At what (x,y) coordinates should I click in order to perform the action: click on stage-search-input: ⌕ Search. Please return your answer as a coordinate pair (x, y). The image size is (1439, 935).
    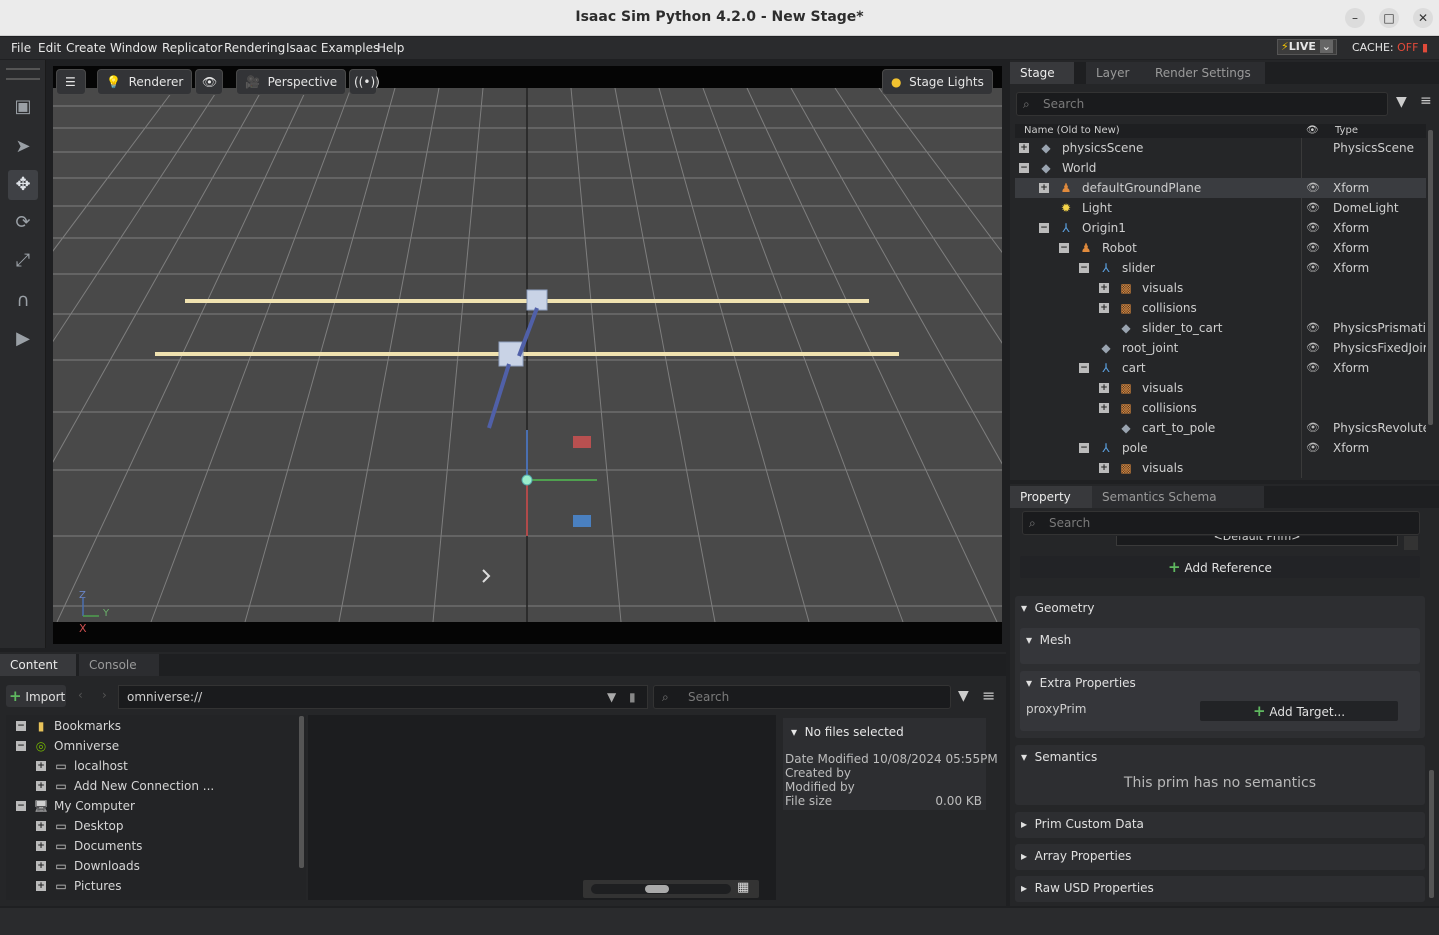
    Looking at the image, I should click on (1202, 104).